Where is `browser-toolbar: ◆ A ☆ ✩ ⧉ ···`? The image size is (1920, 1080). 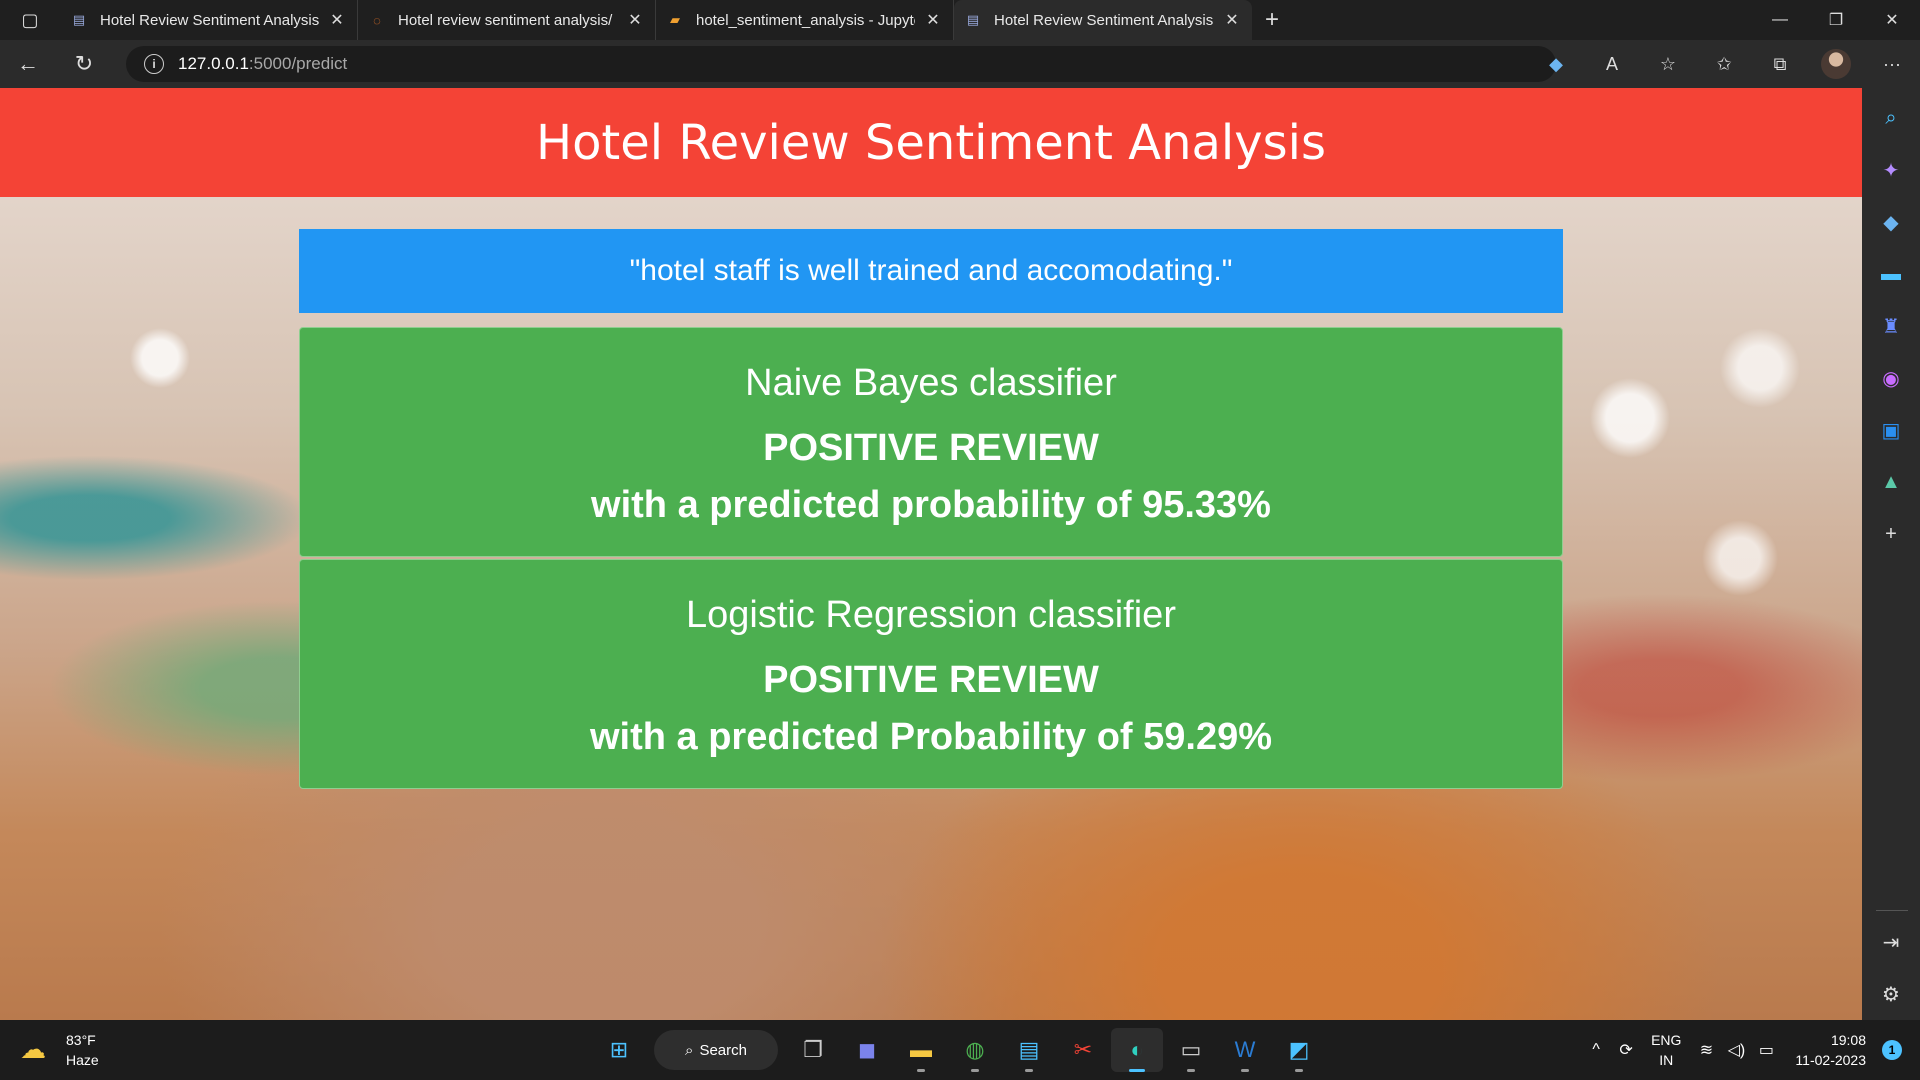 browser-toolbar: ◆ A ☆ ✩ ⧉ ··· is located at coordinates (1724, 64).